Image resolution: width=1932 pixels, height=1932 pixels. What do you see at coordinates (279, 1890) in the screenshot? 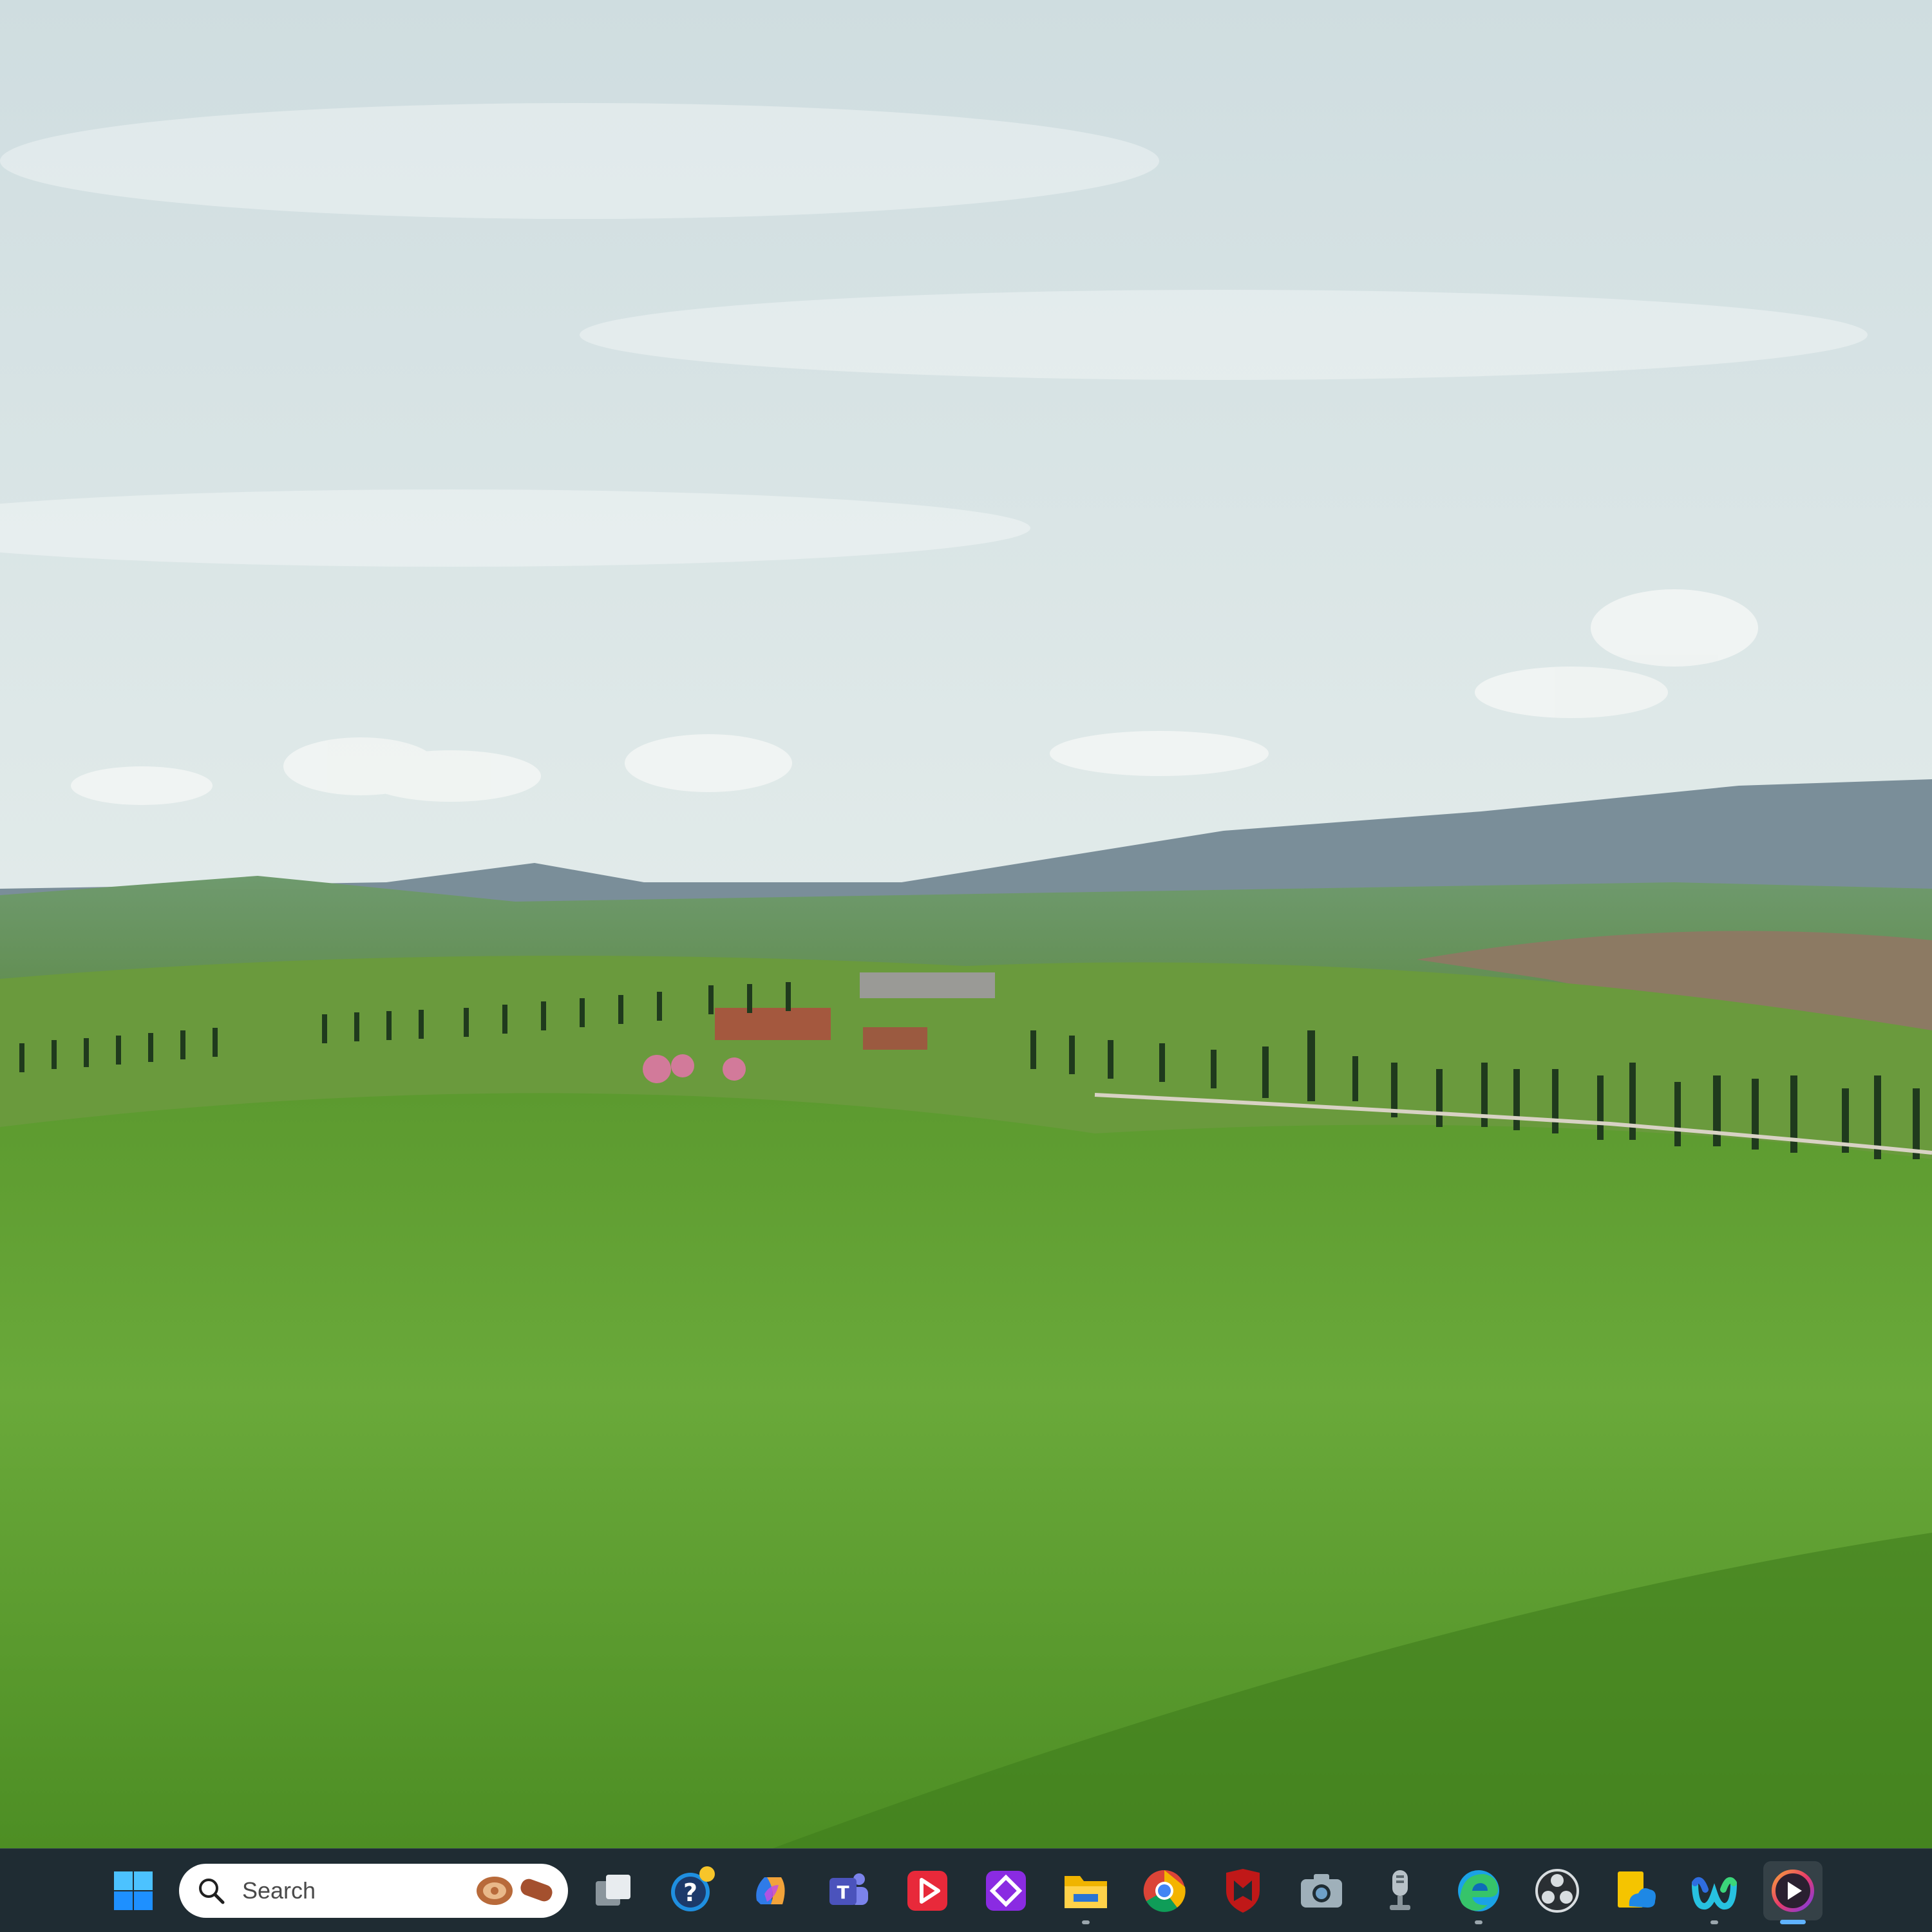
I see `search-placeholder: Search` at bounding box center [279, 1890].